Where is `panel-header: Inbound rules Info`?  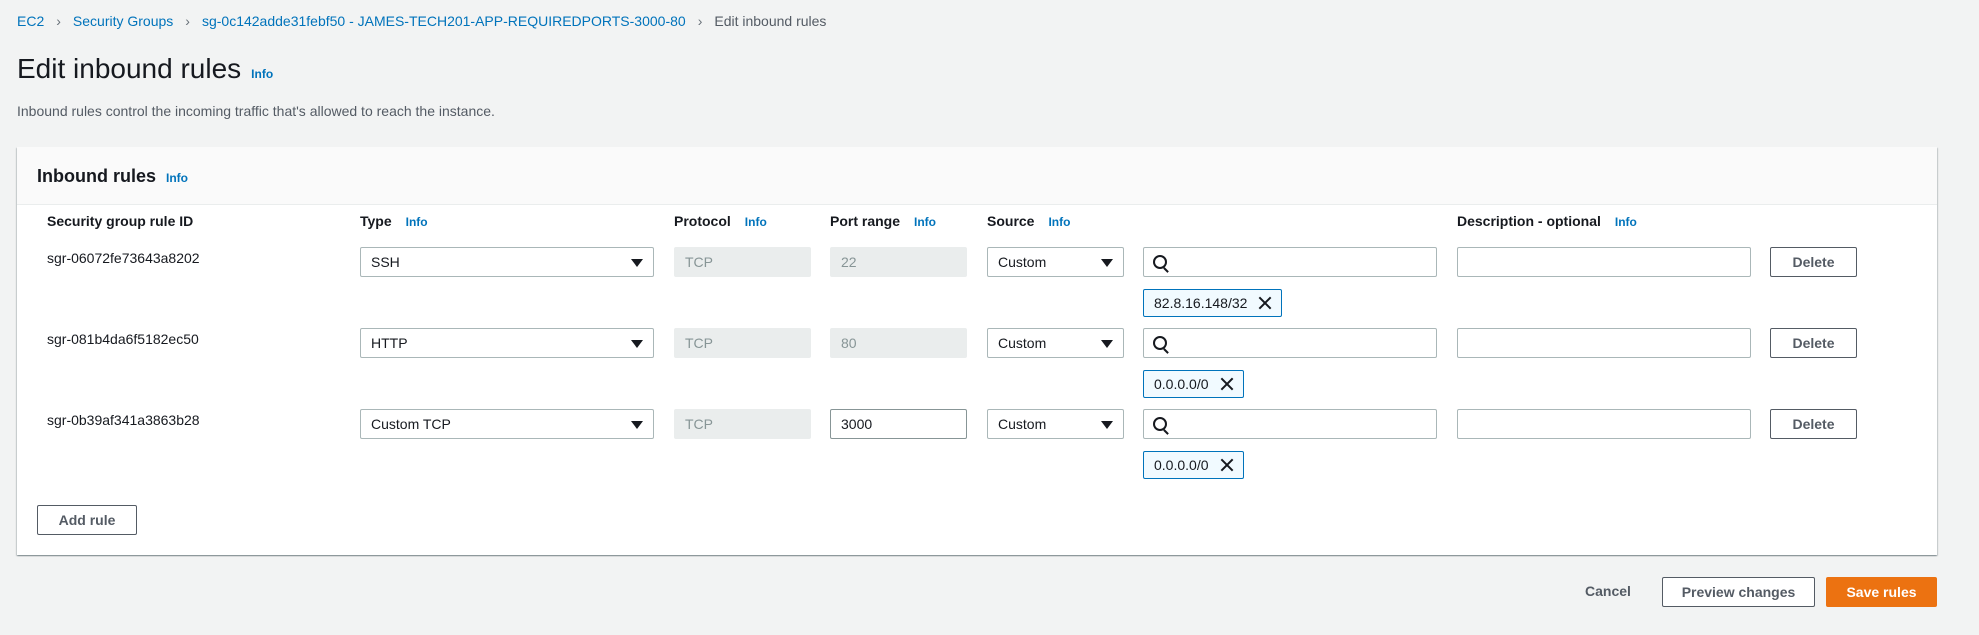 panel-header: Inbound rules Info is located at coordinates (977, 176).